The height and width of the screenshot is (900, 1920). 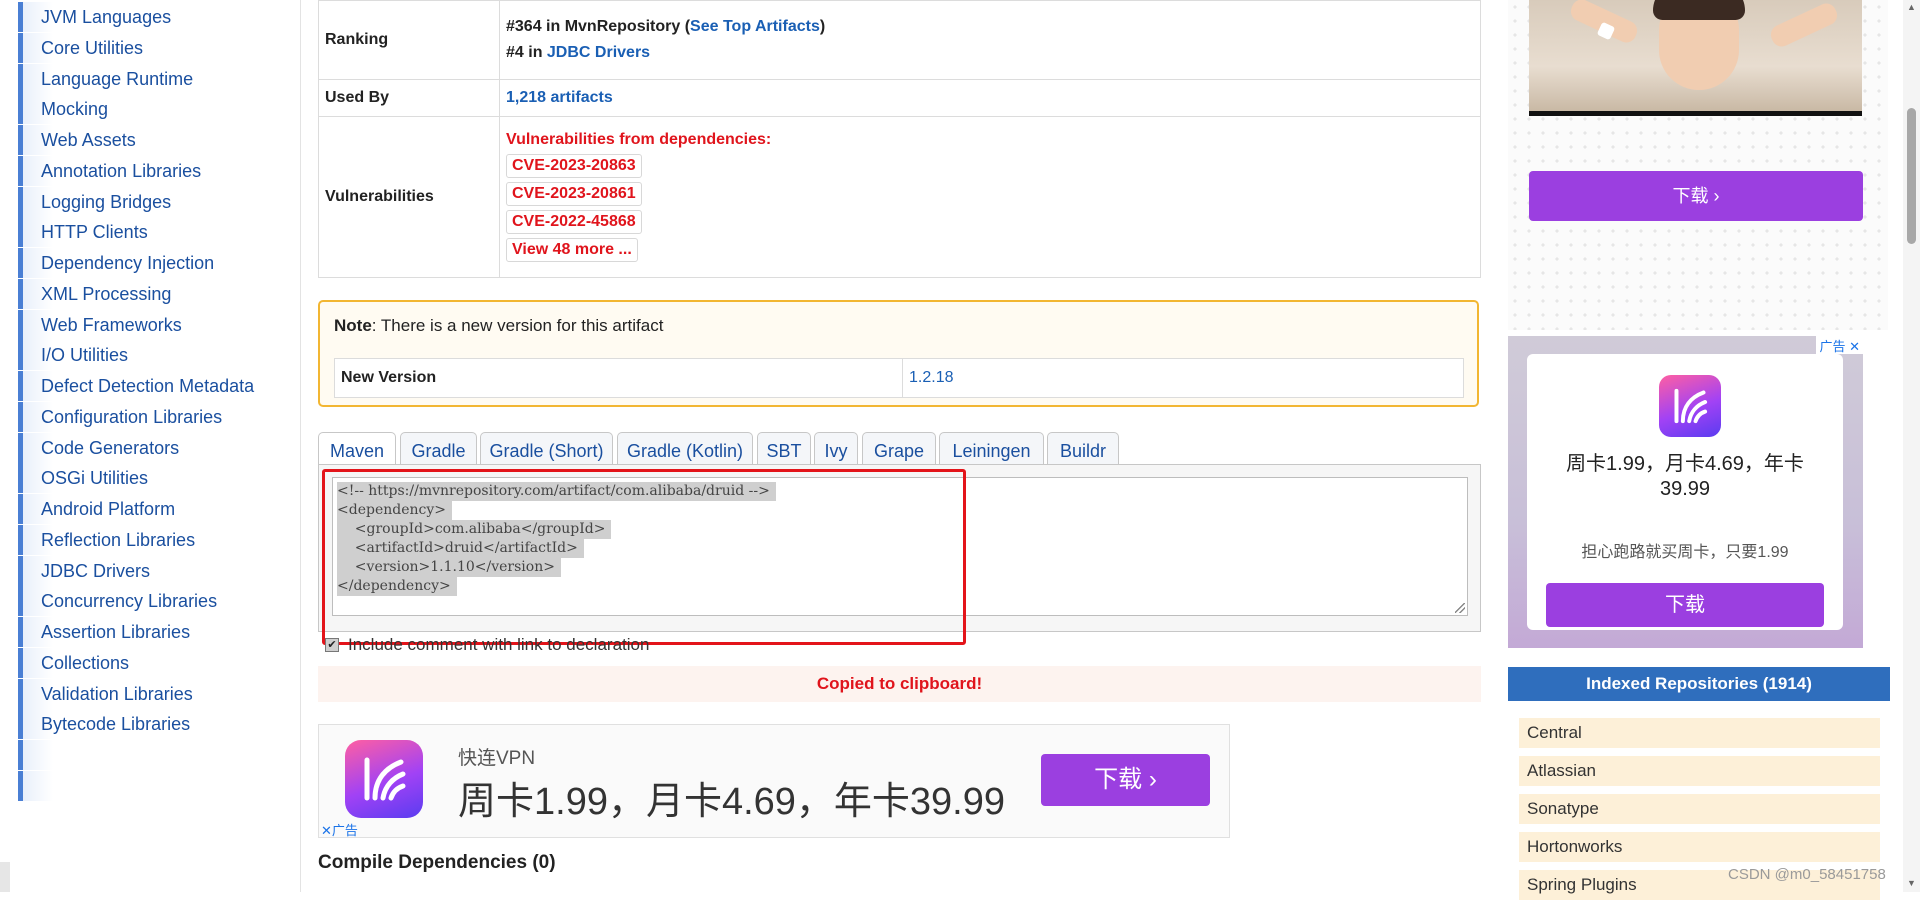 I want to click on tab-sbt: SBT, so click(x=784, y=448).